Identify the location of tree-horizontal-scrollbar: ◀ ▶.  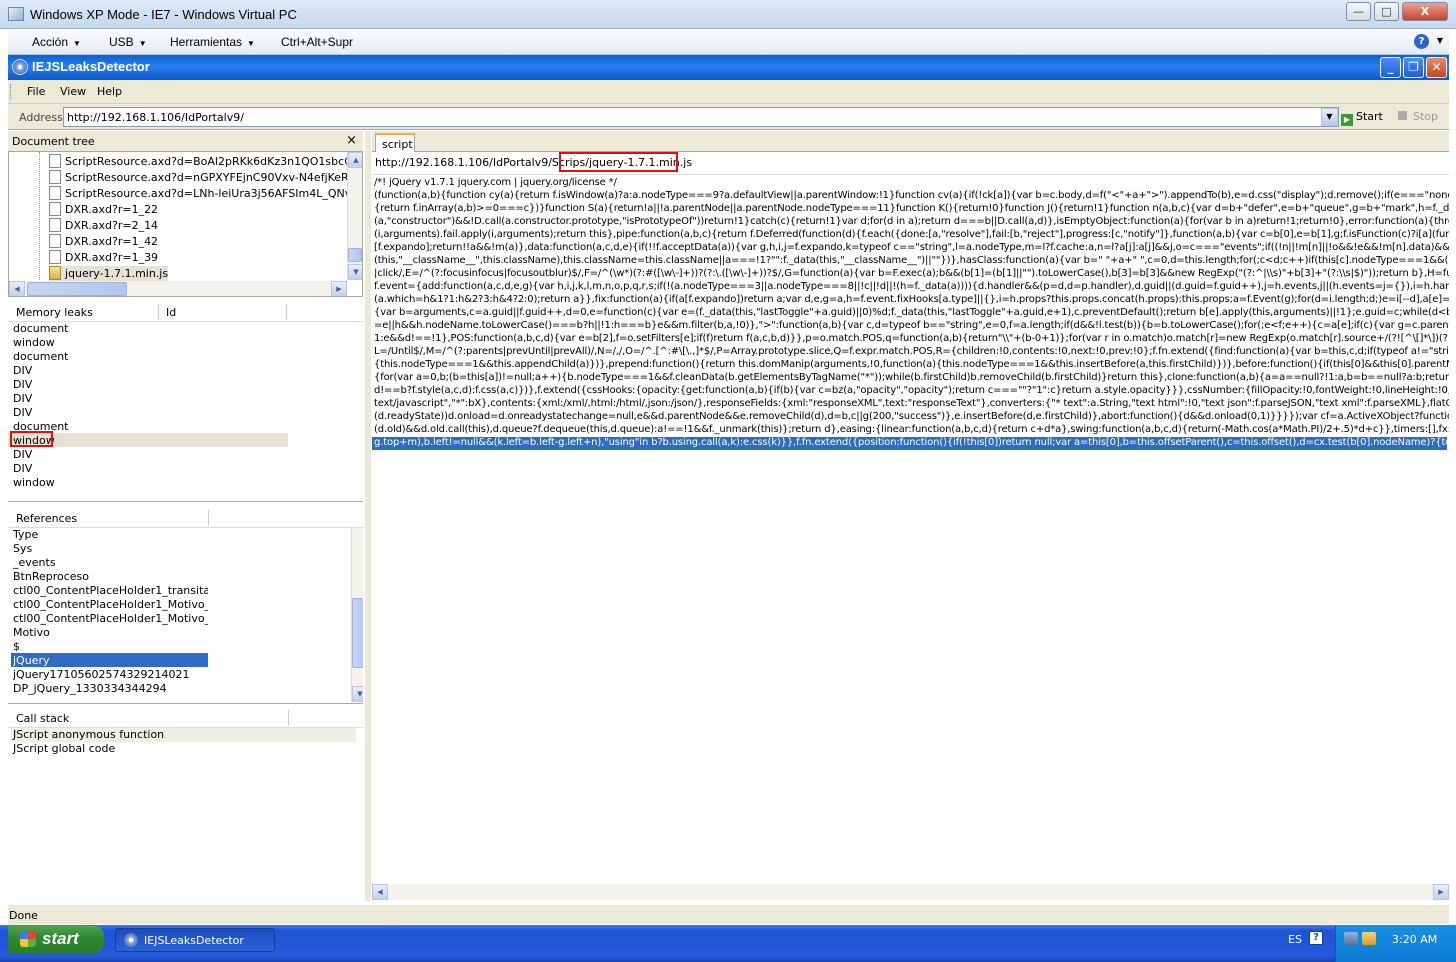
(178, 288).